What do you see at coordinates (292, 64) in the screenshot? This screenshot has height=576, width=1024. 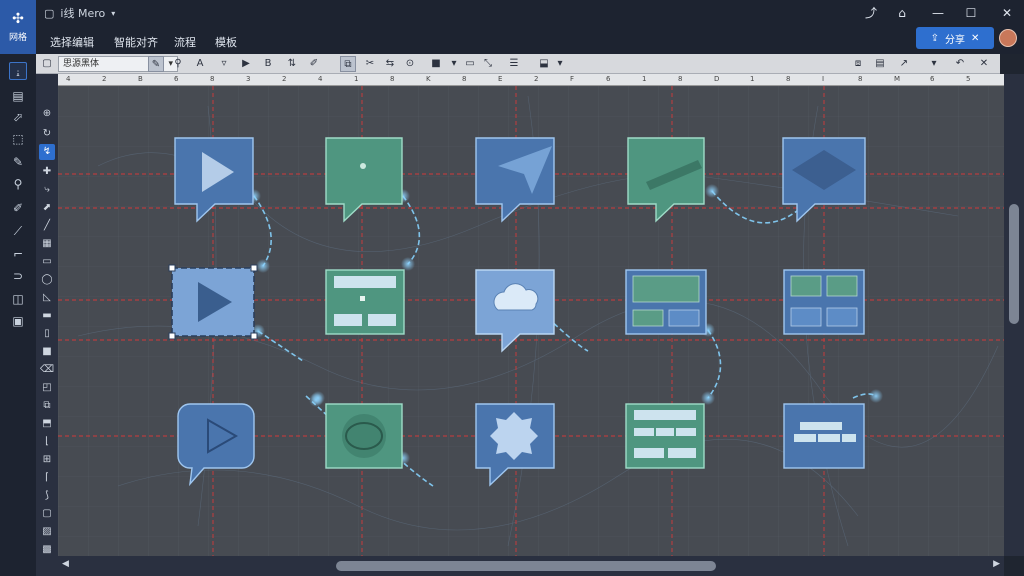 I see `split-icon: ⇅` at bounding box center [292, 64].